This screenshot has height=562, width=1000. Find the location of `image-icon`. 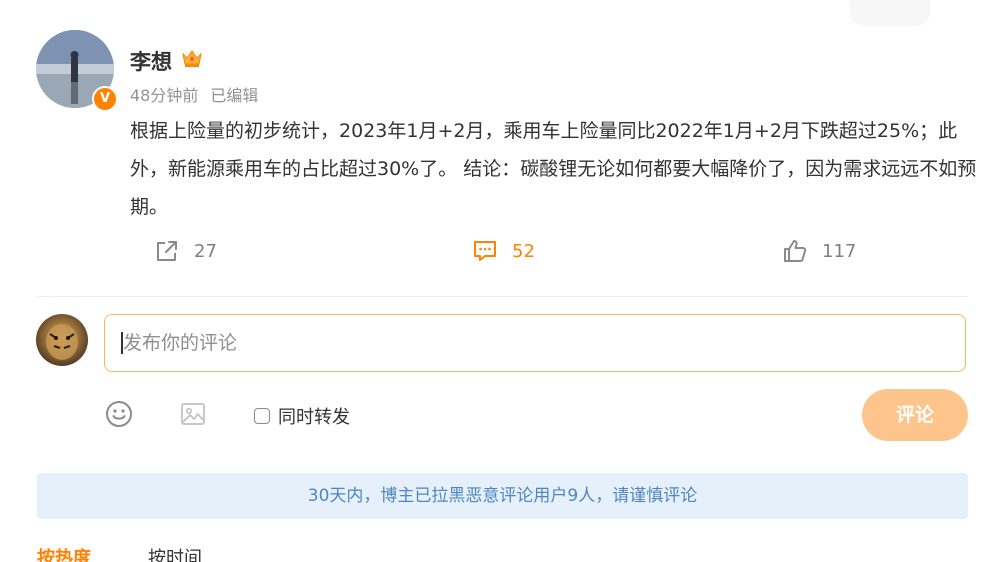

image-icon is located at coordinates (193, 414).